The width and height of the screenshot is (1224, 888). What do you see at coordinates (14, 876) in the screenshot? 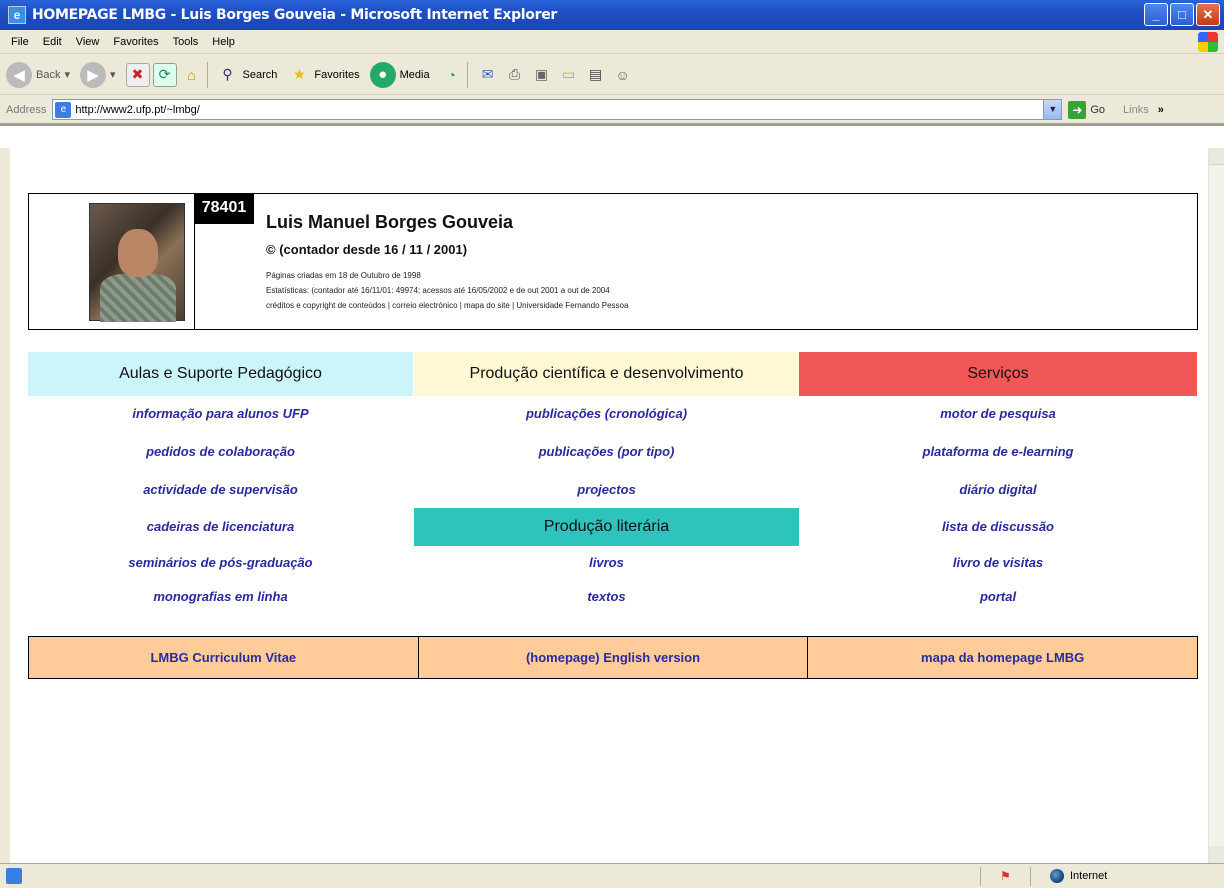
I see `page-status-icon` at bounding box center [14, 876].